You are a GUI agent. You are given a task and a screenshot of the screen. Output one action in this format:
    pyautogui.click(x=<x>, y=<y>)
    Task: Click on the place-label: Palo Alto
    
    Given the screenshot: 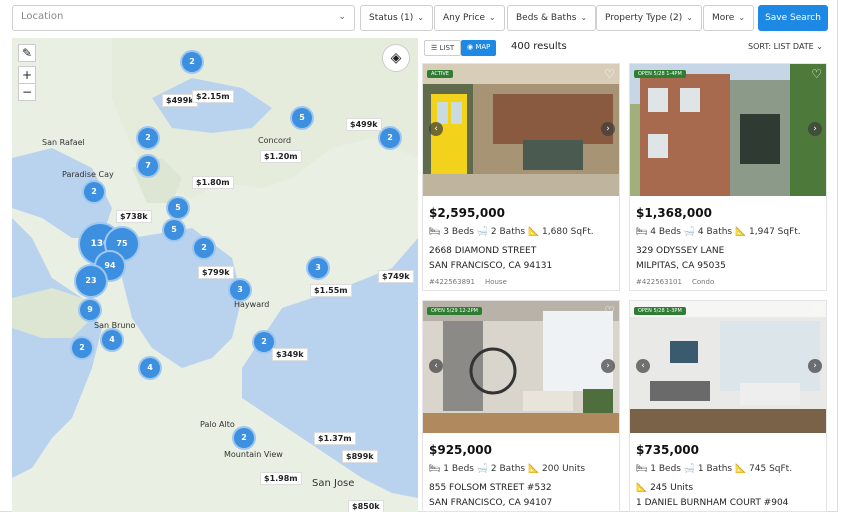 What is the action you would take?
    pyautogui.click(x=217, y=424)
    